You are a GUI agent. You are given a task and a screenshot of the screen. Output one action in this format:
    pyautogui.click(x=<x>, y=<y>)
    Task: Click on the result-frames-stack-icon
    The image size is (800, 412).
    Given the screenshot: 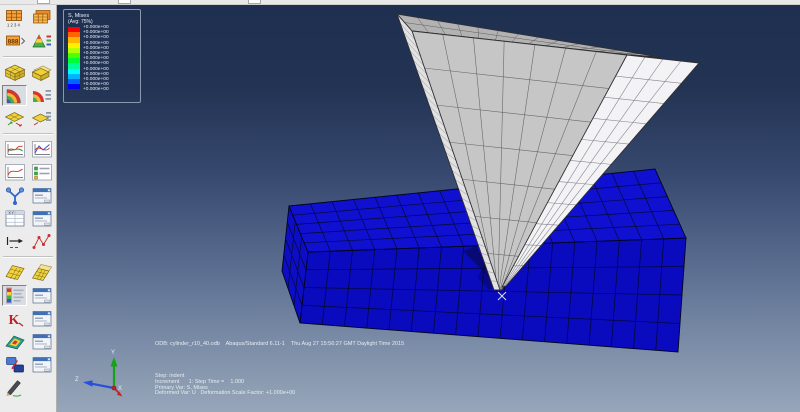 What is the action you would take?
    pyautogui.click(x=41, y=18)
    